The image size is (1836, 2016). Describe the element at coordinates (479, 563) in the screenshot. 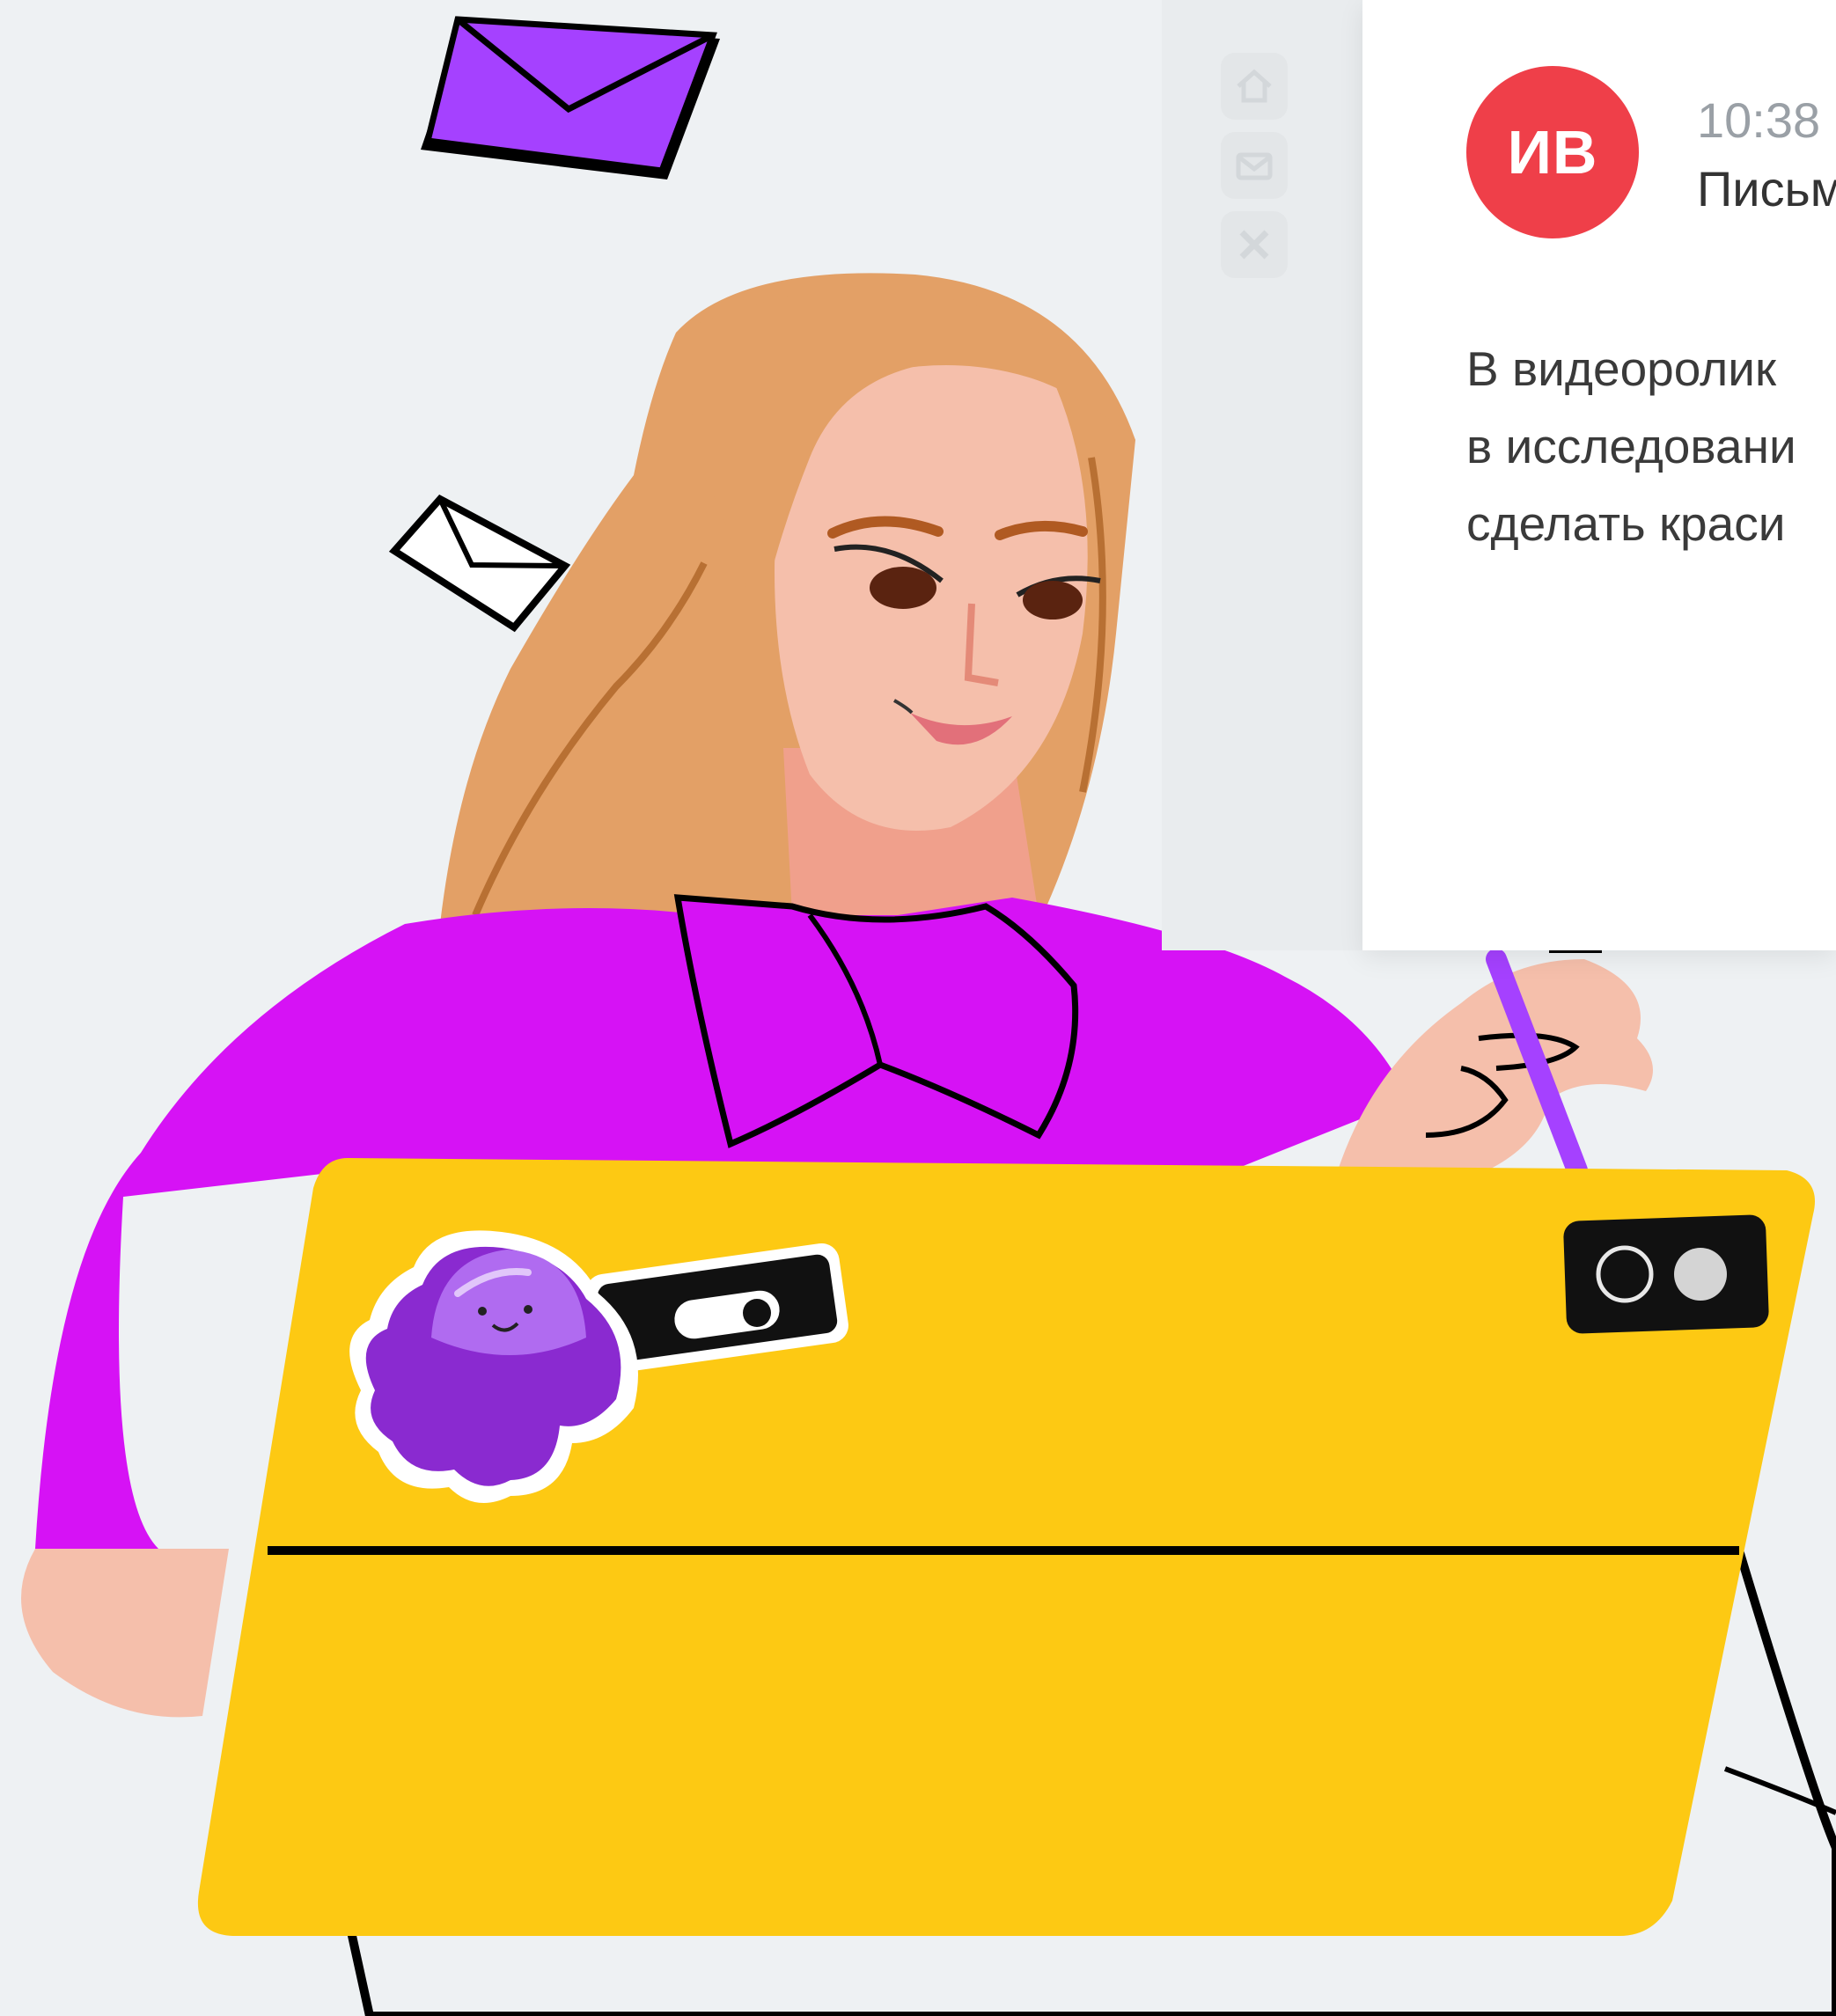

I see `outline-envelope-icon` at that location.